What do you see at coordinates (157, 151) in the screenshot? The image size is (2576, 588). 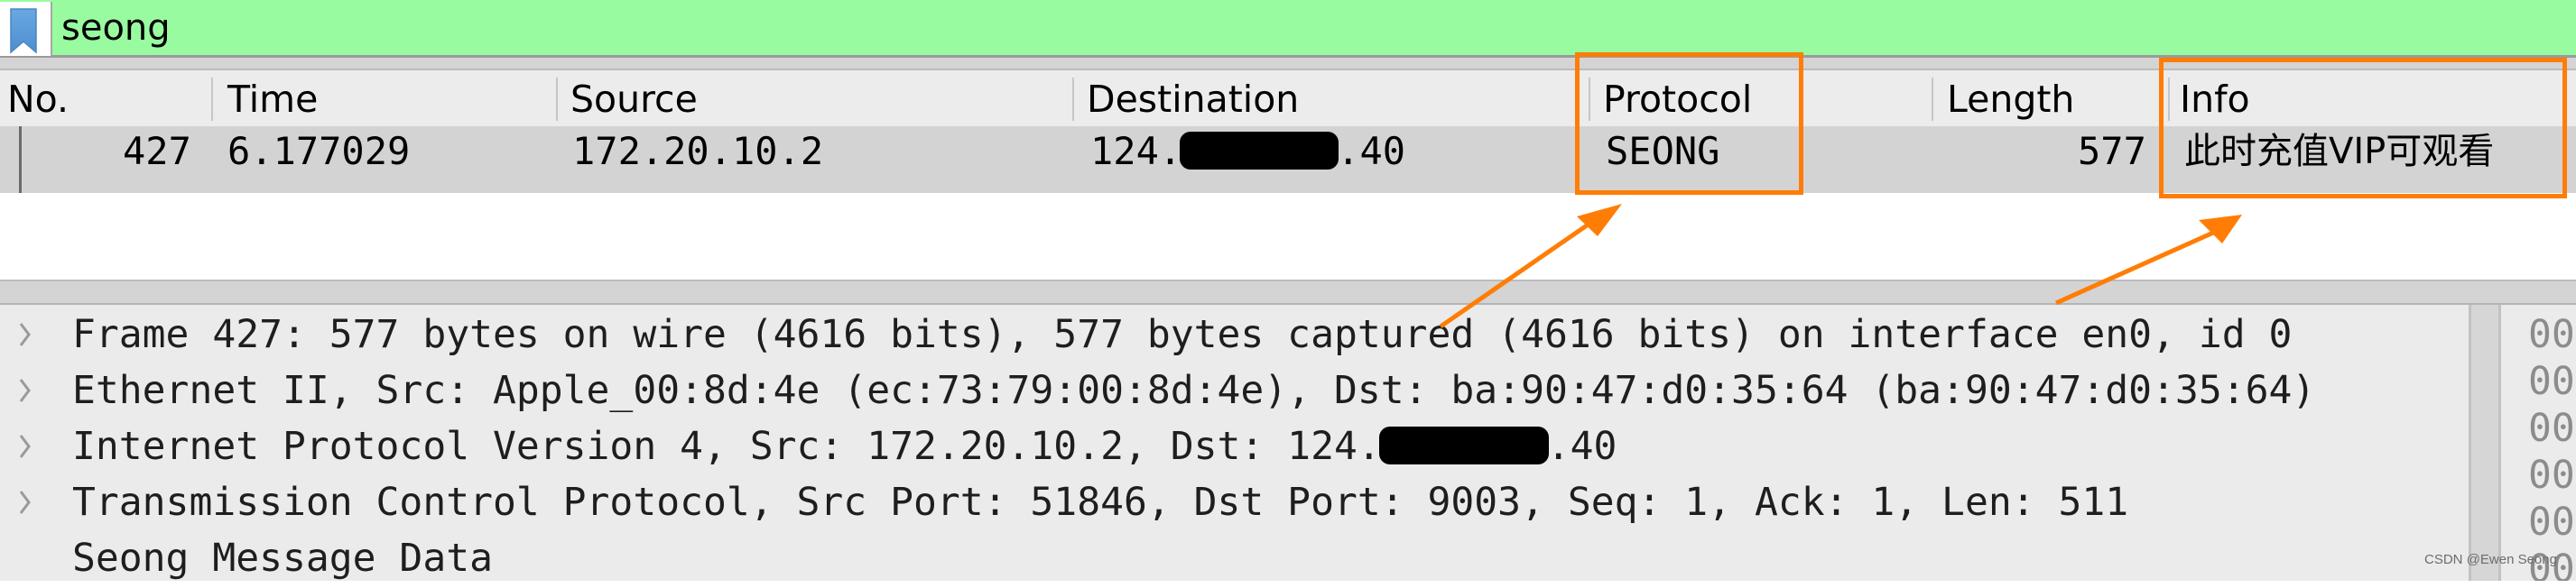 I see `packet-no: 427` at bounding box center [157, 151].